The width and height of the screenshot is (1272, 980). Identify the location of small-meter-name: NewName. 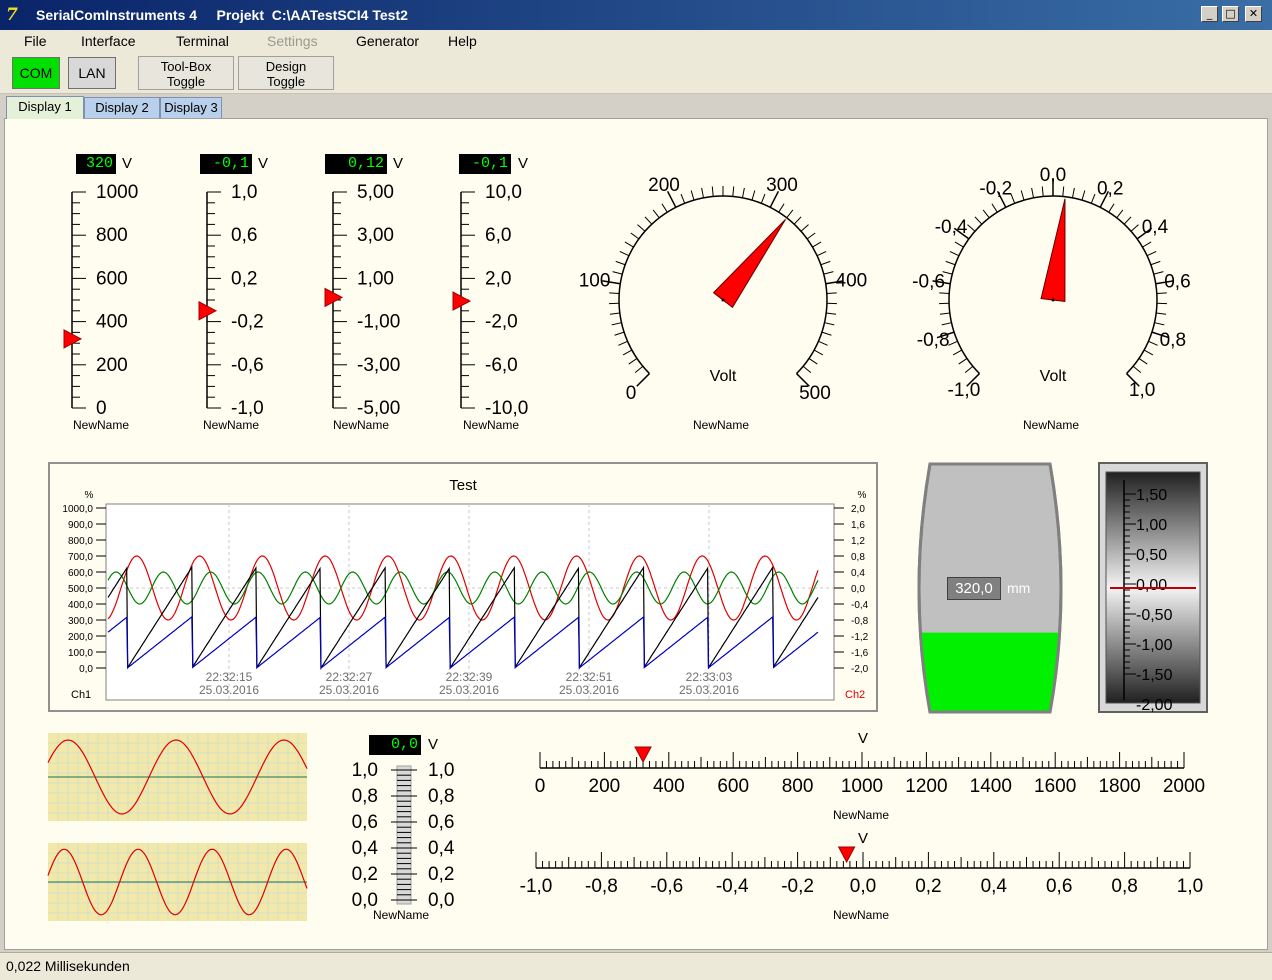
(401, 915).